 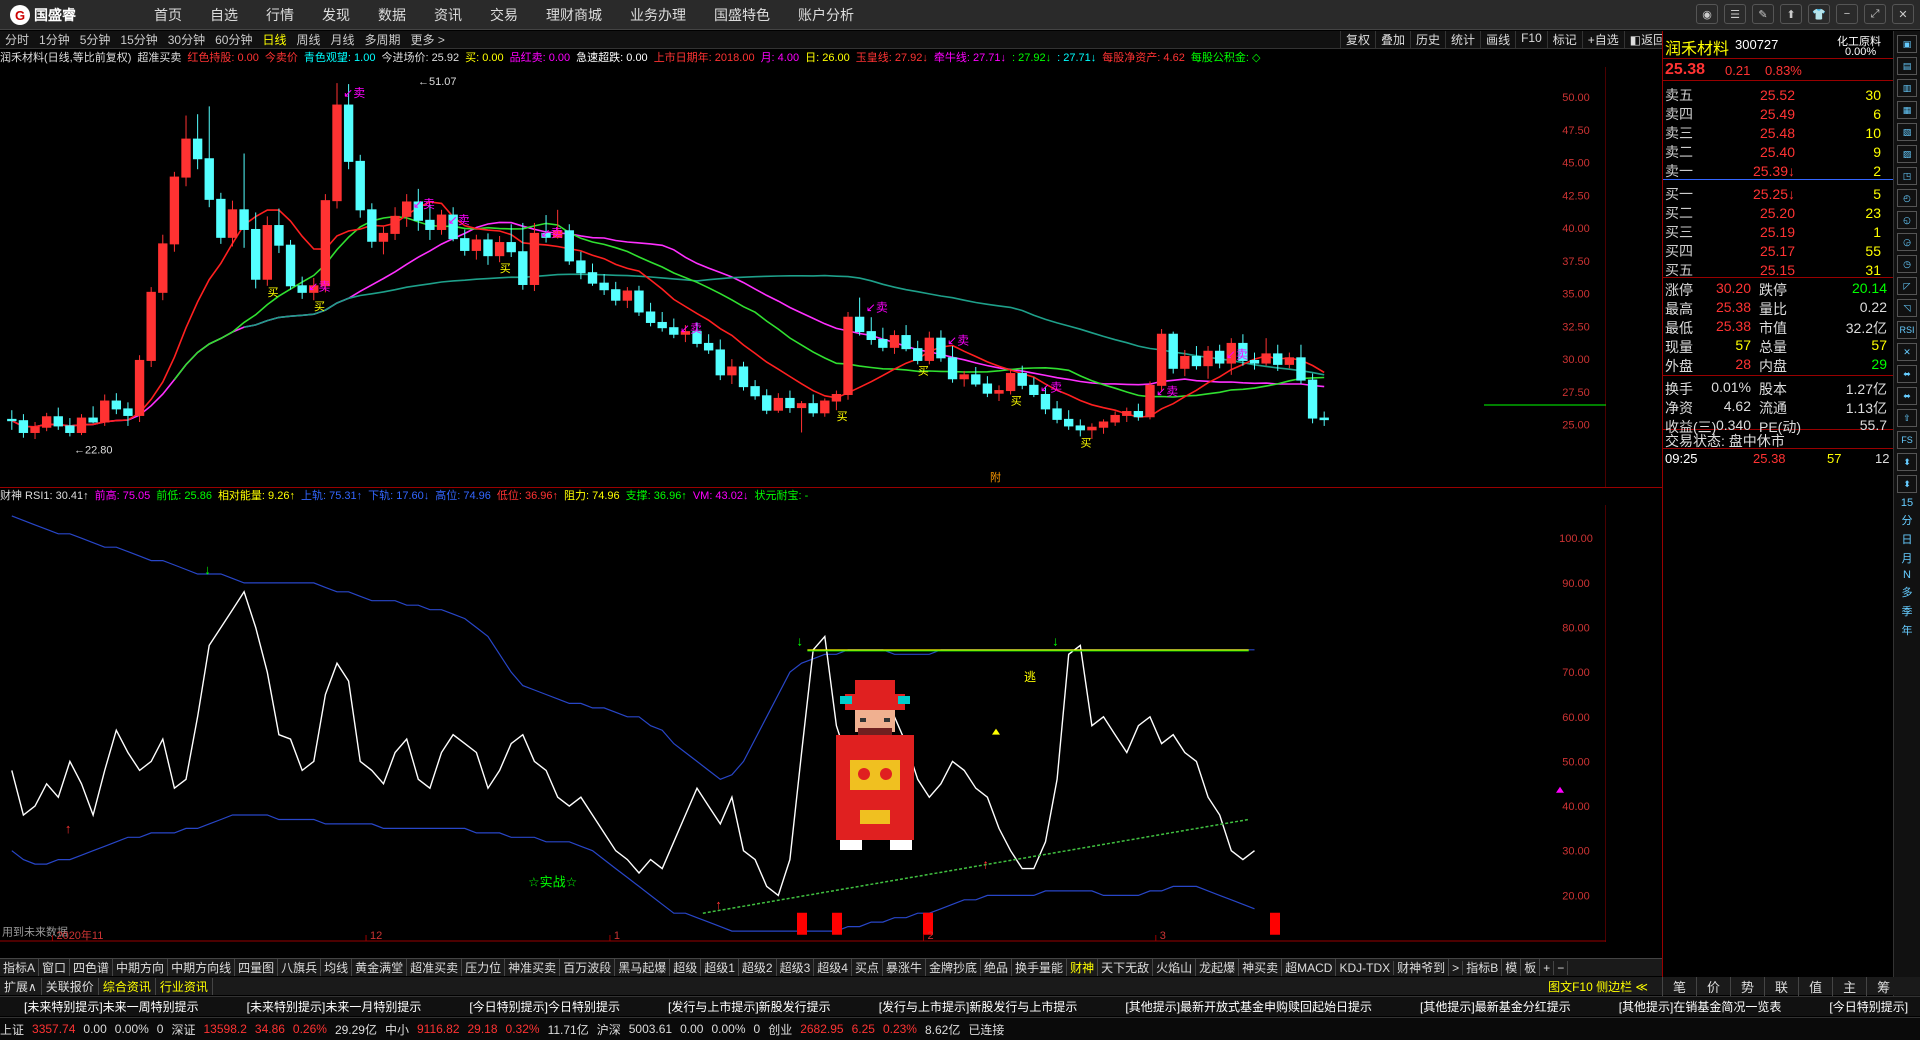 I want to click on period-tab-1: 1分钟, so click(x=54, y=39).